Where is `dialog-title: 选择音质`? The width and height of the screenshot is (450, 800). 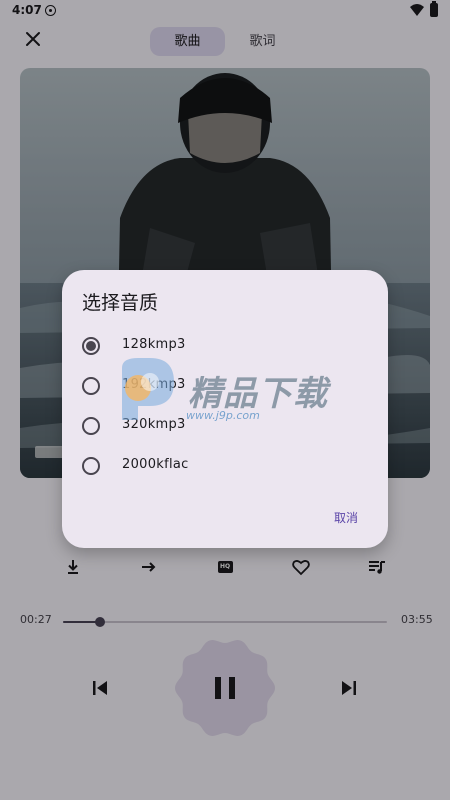
dialog-title: 选择音质 is located at coordinates (120, 303).